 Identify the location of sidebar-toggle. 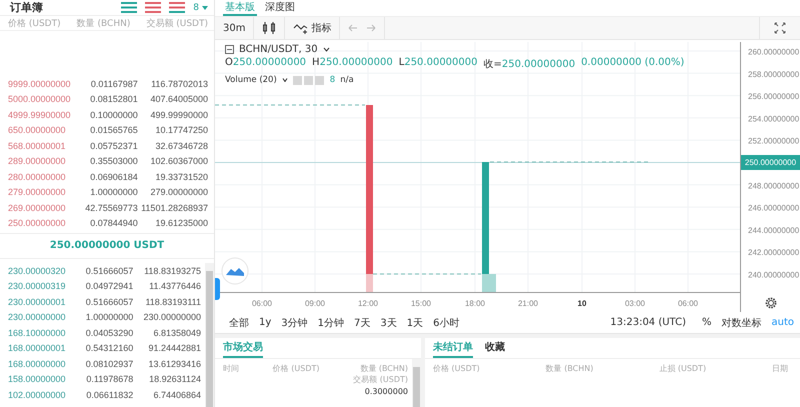
(217, 289).